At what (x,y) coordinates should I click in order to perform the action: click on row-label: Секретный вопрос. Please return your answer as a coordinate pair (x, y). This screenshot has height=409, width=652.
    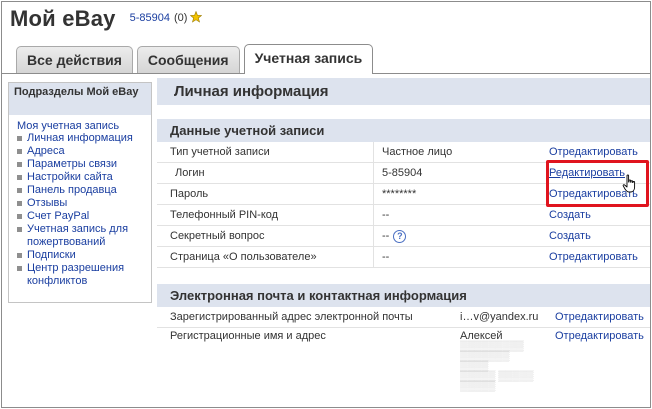
    Looking at the image, I should click on (217, 236).